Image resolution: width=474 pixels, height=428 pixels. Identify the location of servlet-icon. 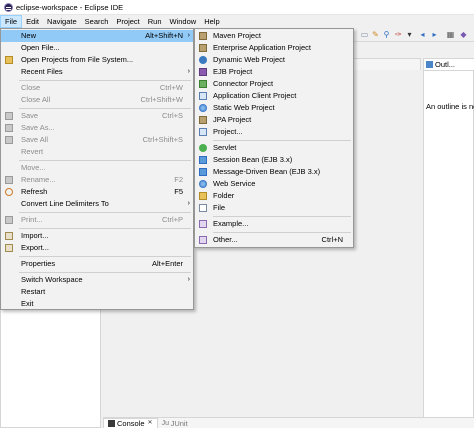
(203, 148).